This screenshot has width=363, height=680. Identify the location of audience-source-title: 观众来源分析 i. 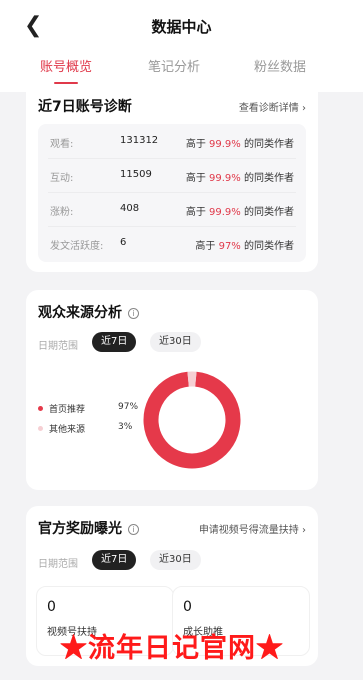
(88, 312).